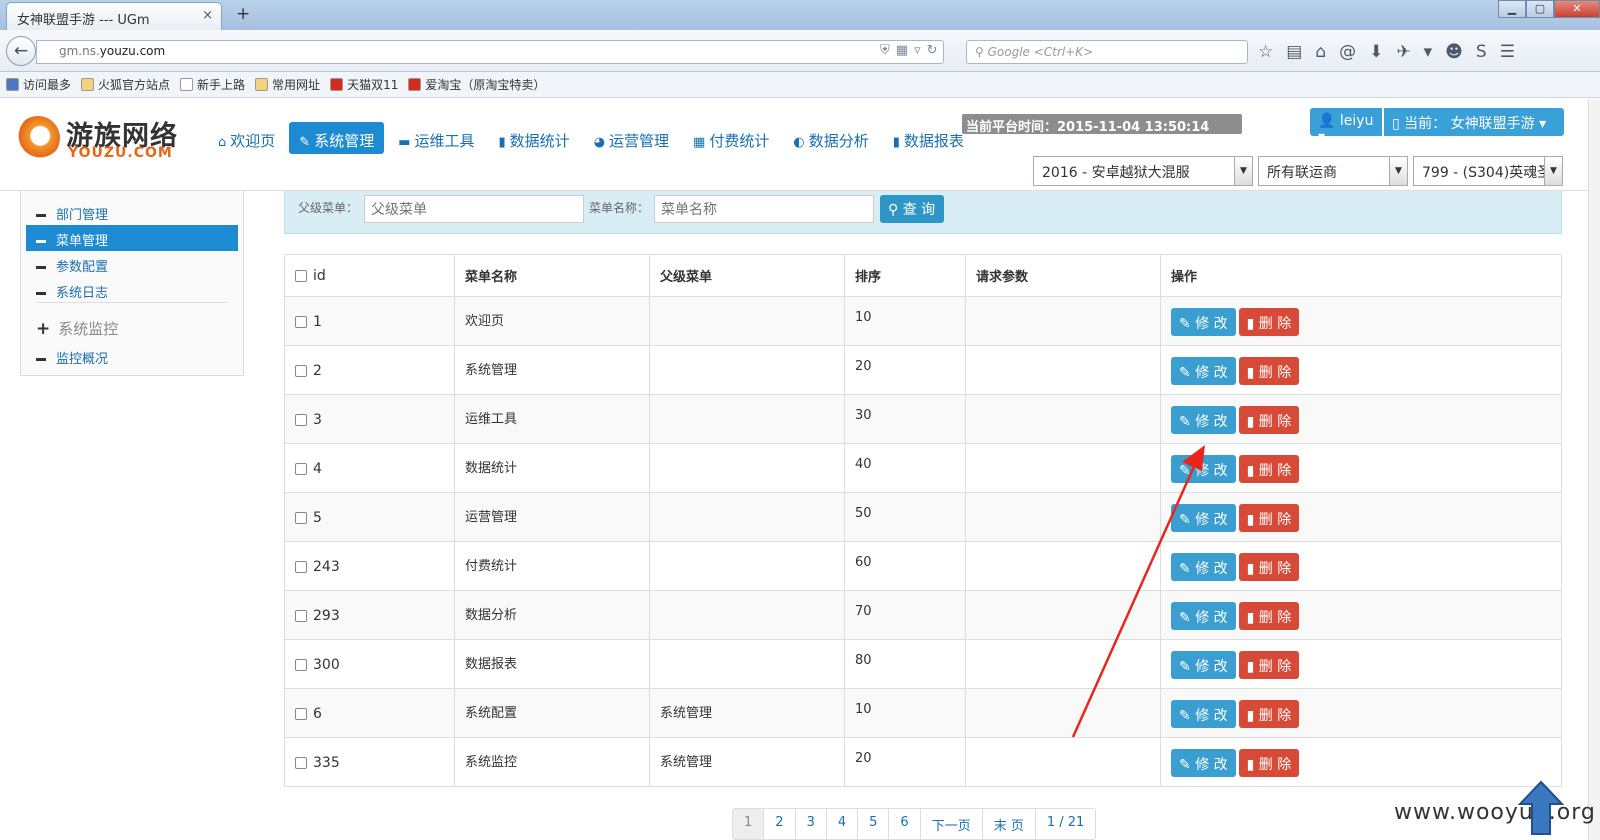 This screenshot has width=1600, height=840. I want to click on bookmark-label: 火狐官方站点, so click(134, 85).